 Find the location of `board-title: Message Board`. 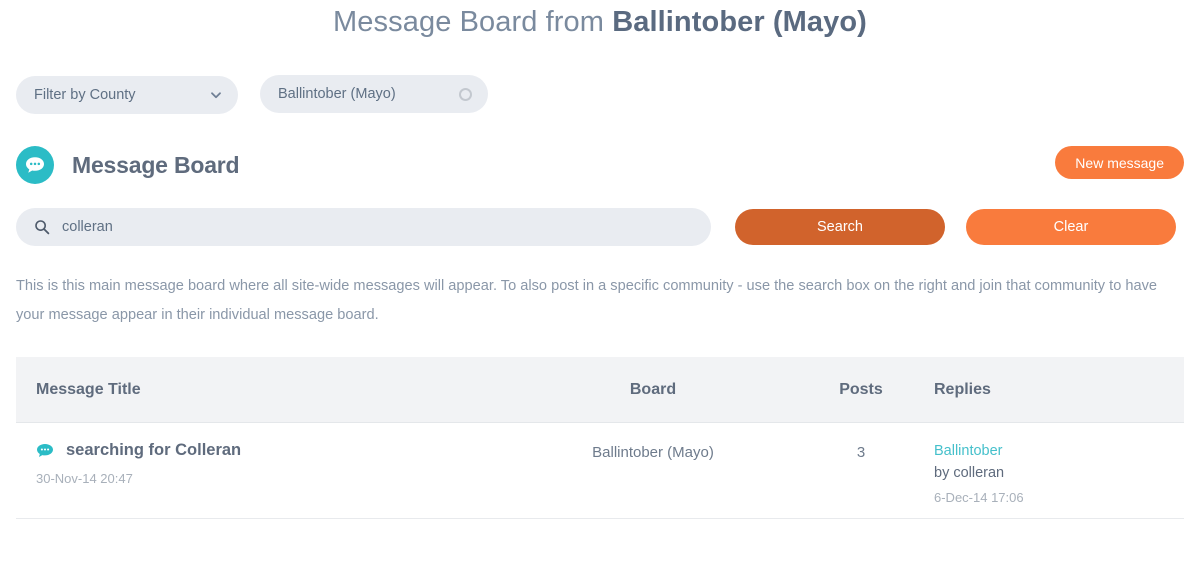

board-title: Message Board is located at coordinates (156, 164).